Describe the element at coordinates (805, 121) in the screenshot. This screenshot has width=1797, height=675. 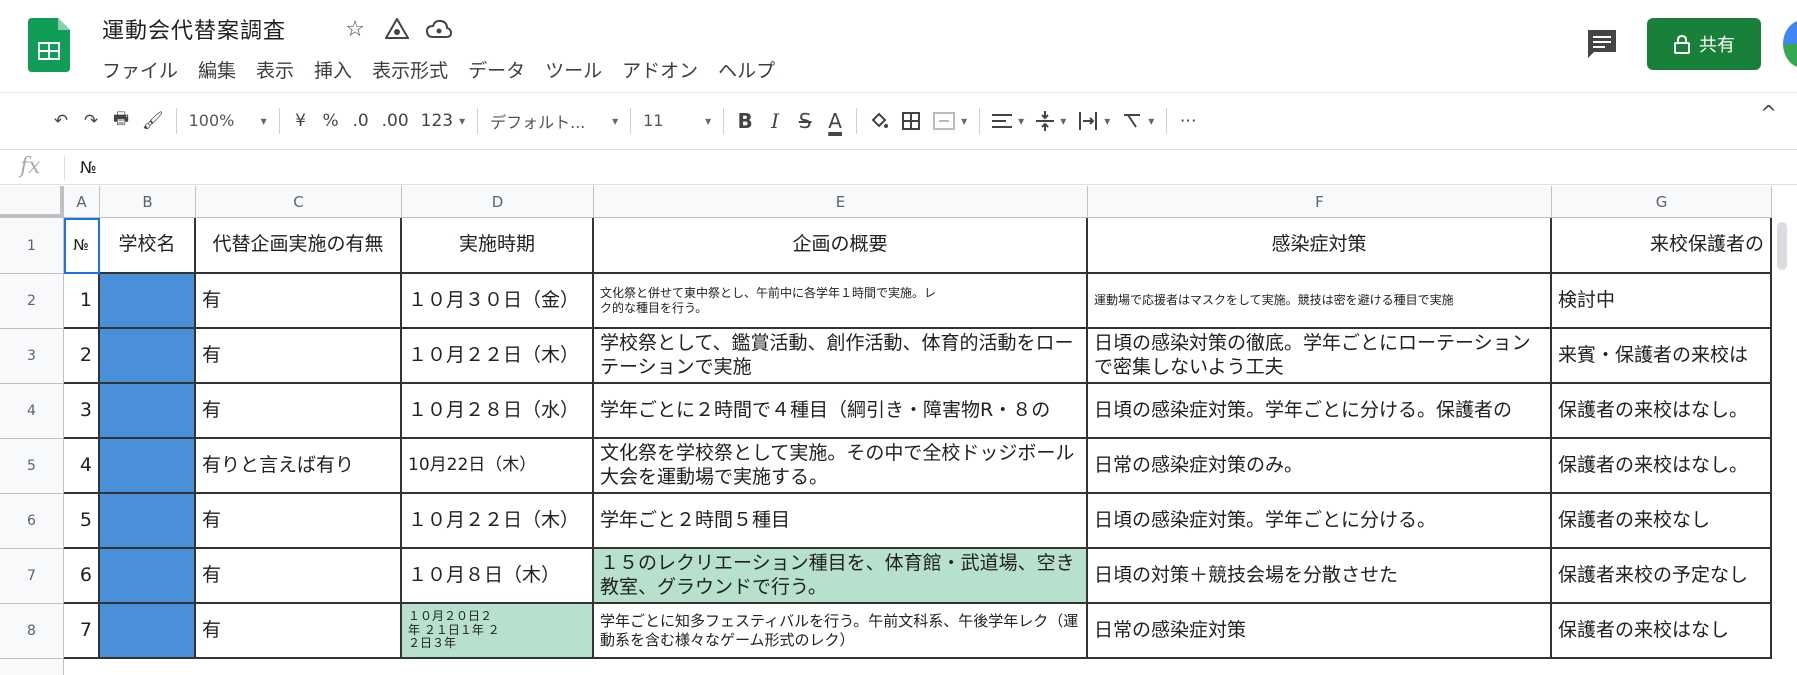
I see `strikethrough-button: S` at that location.